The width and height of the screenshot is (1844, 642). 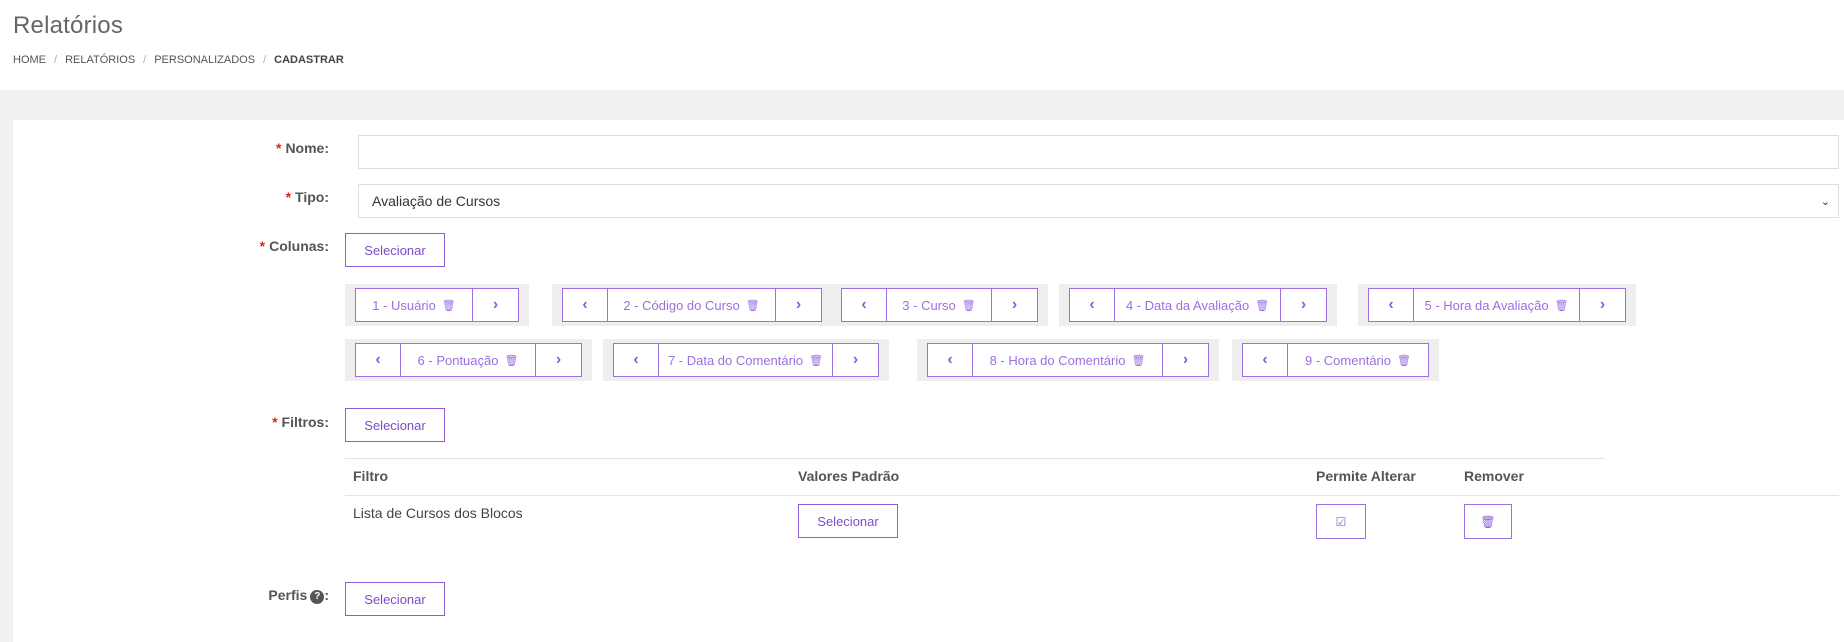 I want to click on question-circle-icon: ?, so click(x=317, y=597).